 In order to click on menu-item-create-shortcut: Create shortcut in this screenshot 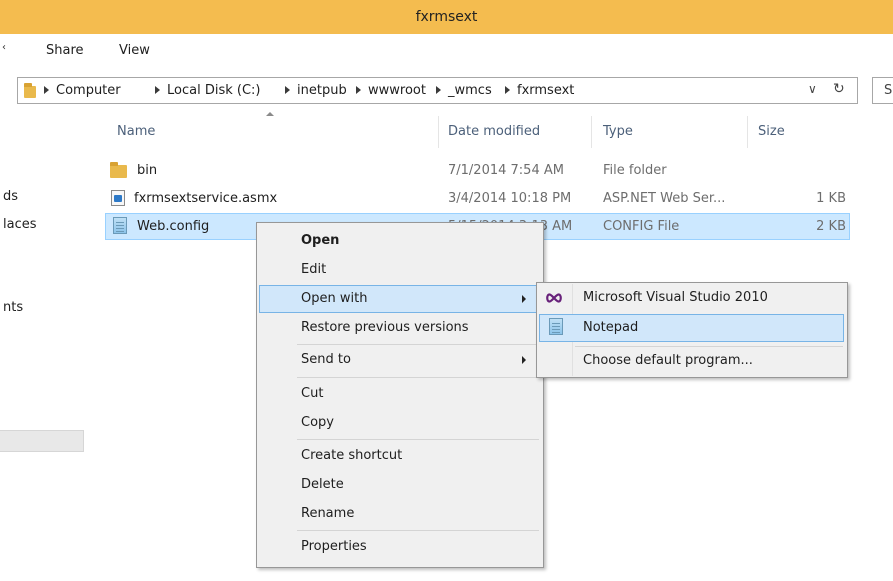, I will do `click(351, 455)`.